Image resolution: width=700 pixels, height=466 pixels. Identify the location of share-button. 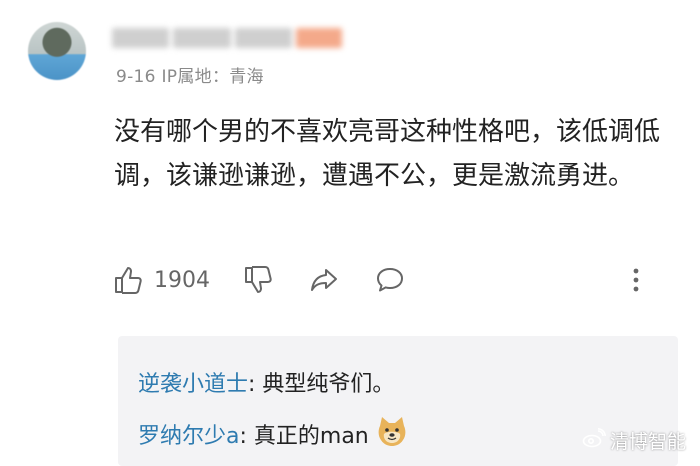
(324, 280).